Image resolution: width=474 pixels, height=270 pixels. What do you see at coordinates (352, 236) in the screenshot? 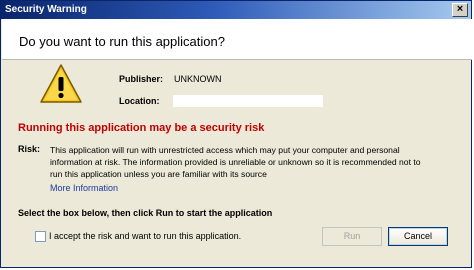
I see `run-button: Run` at bounding box center [352, 236].